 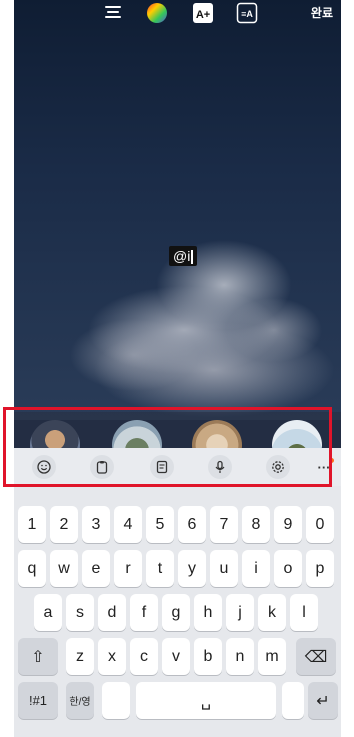 What do you see at coordinates (80, 656) in the screenshot?
I see `key-z: z` at bounding box center [80, 656].